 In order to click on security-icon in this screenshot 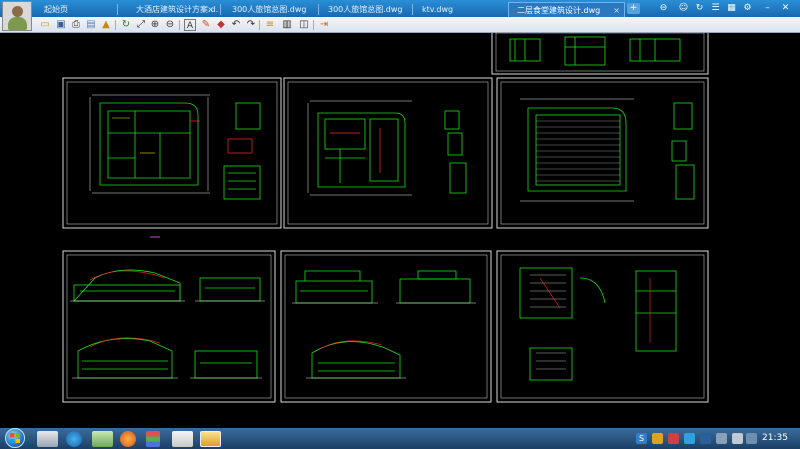, I will do `click(673, 438)`.